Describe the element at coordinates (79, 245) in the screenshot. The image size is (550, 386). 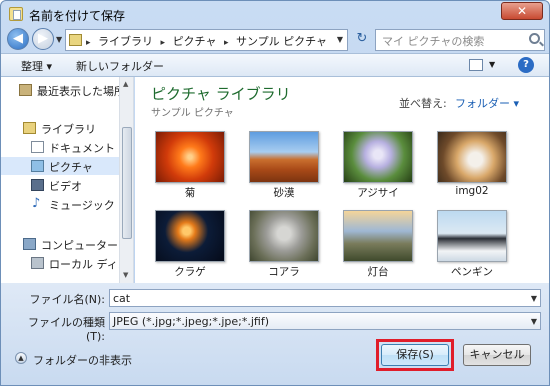
I see `sidebar-item-label: コンピューター` at that location.